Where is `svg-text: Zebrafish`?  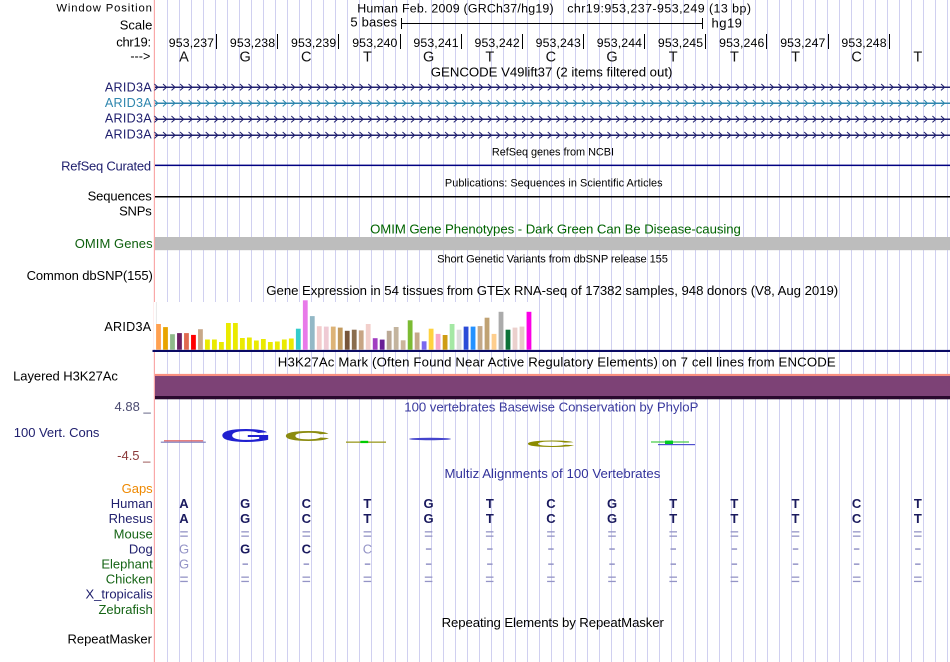
svg-text: Zebrafish is located at coordinates (125, 609).